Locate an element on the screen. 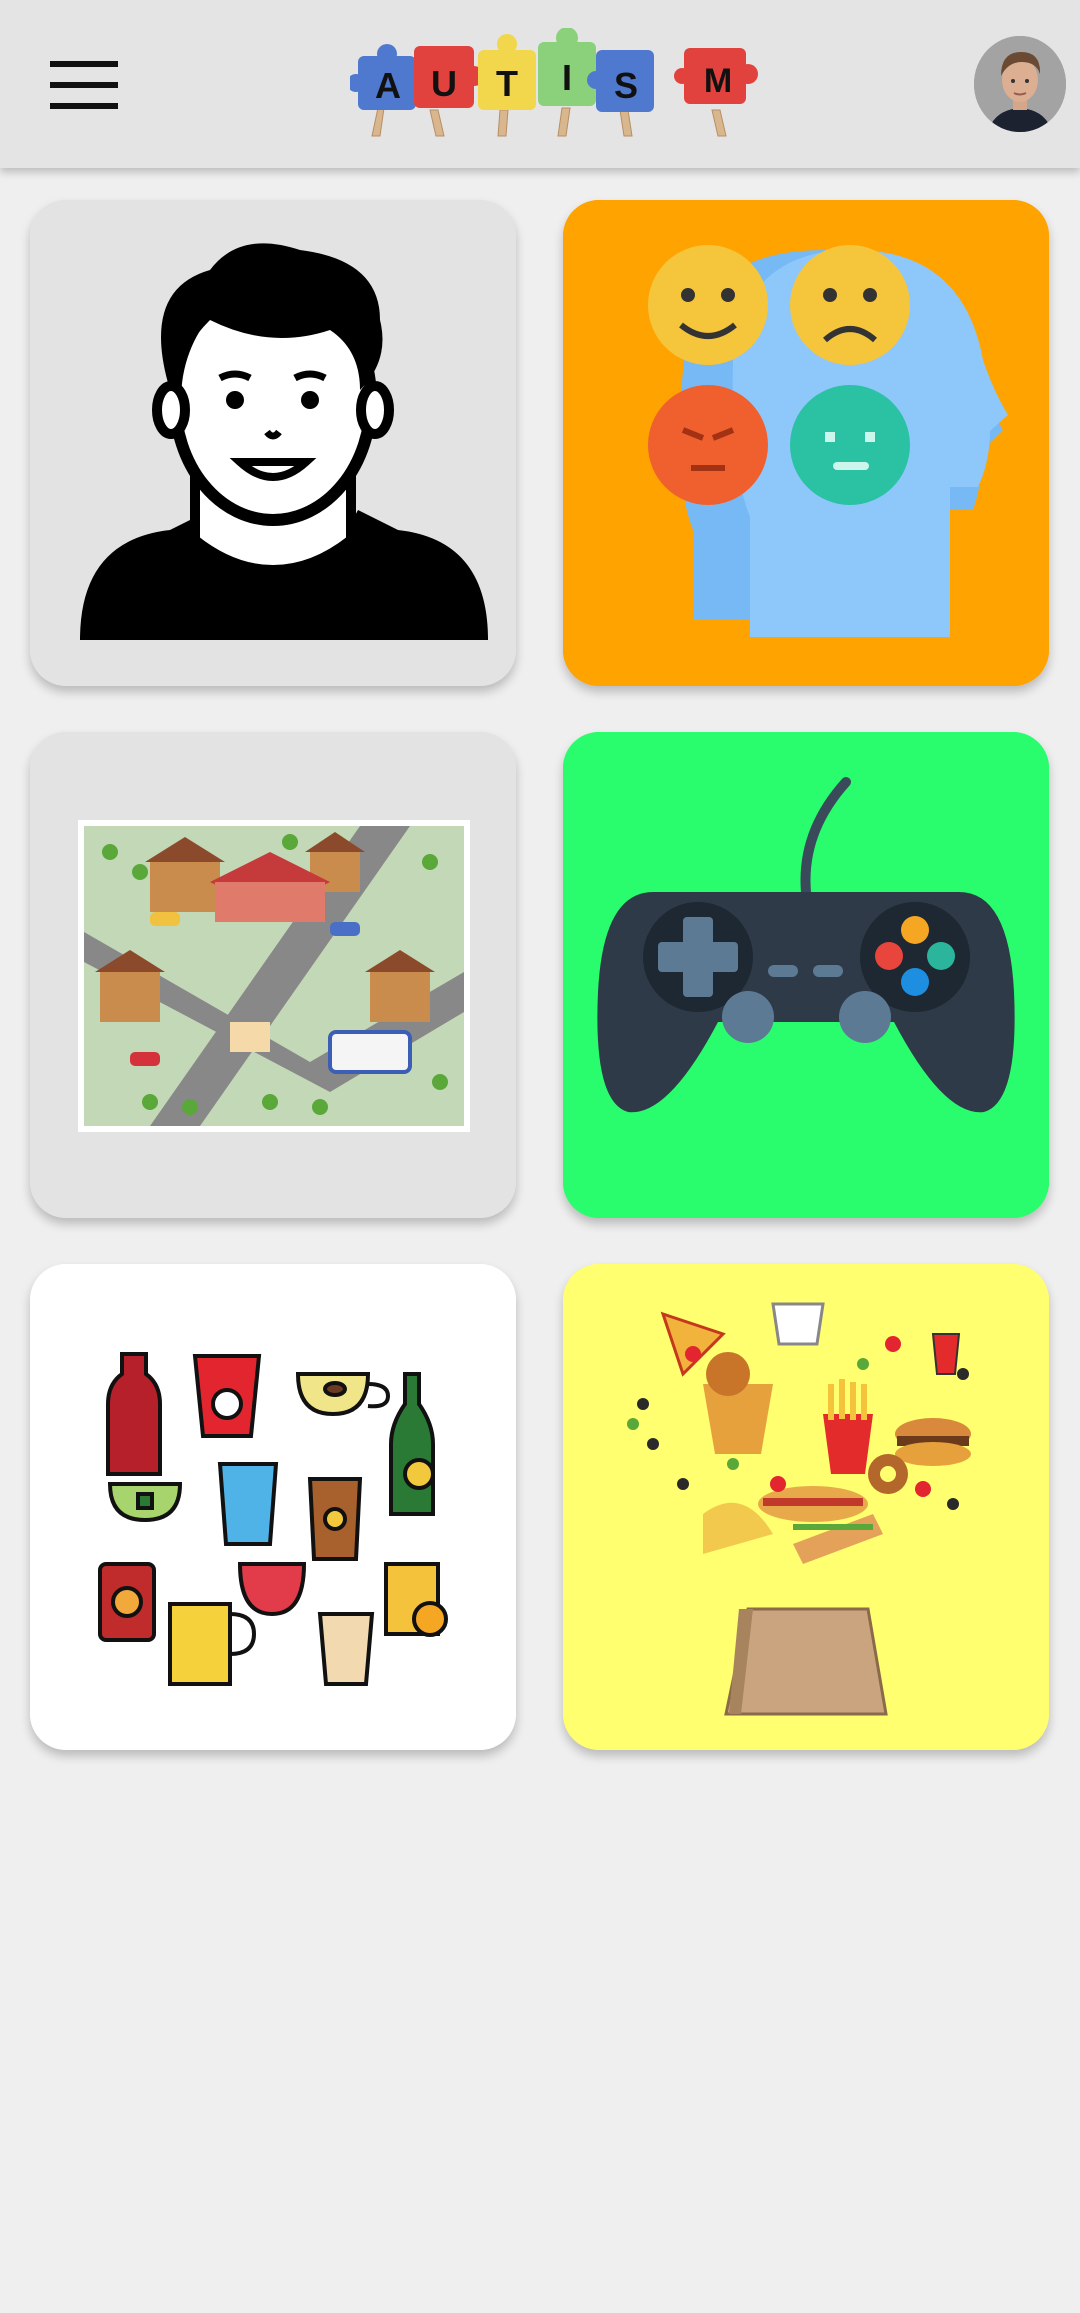 Image resolution: width=1080 pixels, height=2313 pixels. logo-piece-m: M is located at coordinates (716, 76).